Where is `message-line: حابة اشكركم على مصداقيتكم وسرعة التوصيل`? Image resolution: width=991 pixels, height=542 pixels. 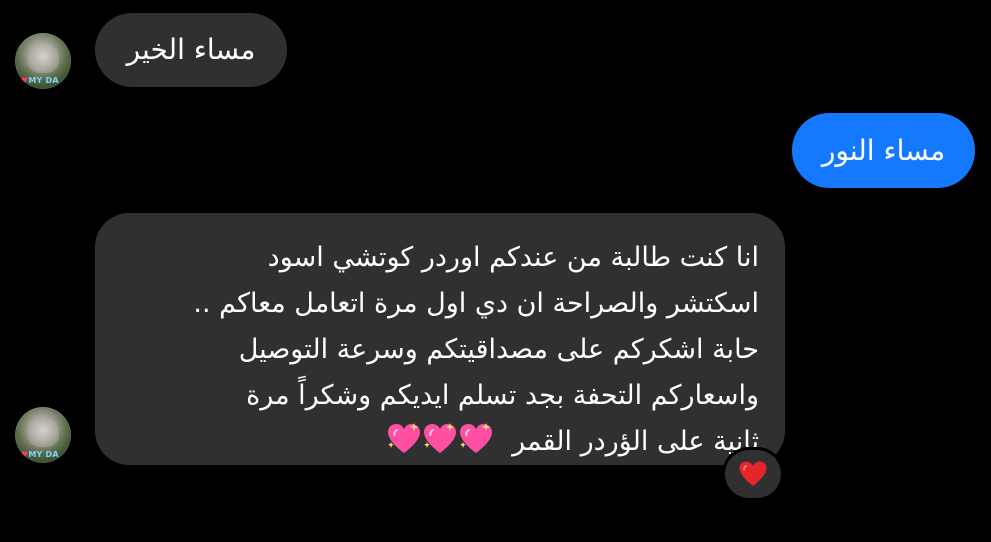 message-line: حابة اشكركم على مصداقيتكم وسرعة التوصيل is located at coordinates (498, 349).